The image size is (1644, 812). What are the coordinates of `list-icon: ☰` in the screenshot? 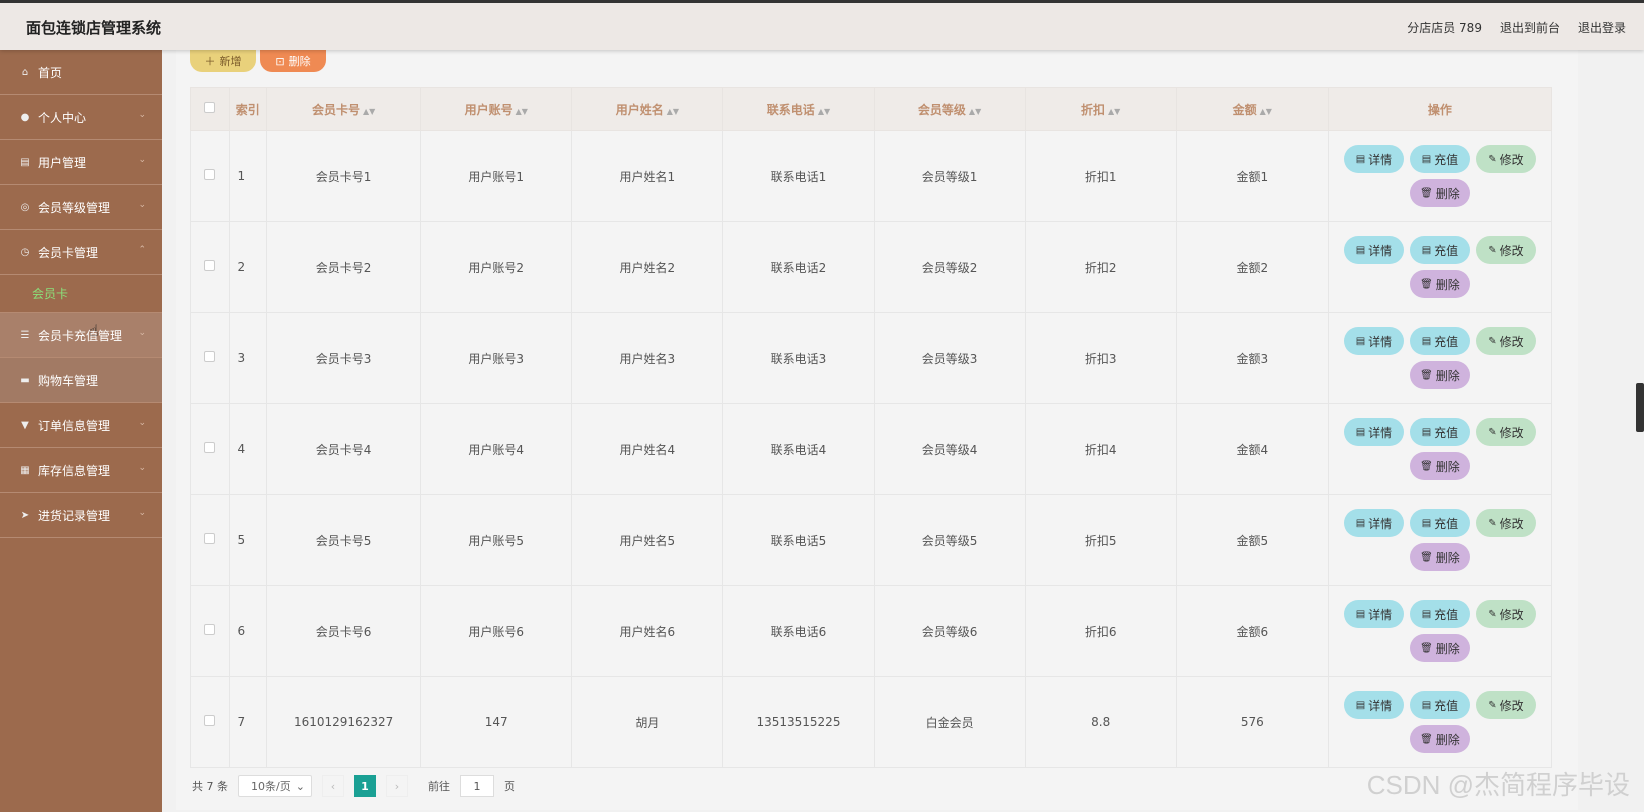 It's located at (25, 335).